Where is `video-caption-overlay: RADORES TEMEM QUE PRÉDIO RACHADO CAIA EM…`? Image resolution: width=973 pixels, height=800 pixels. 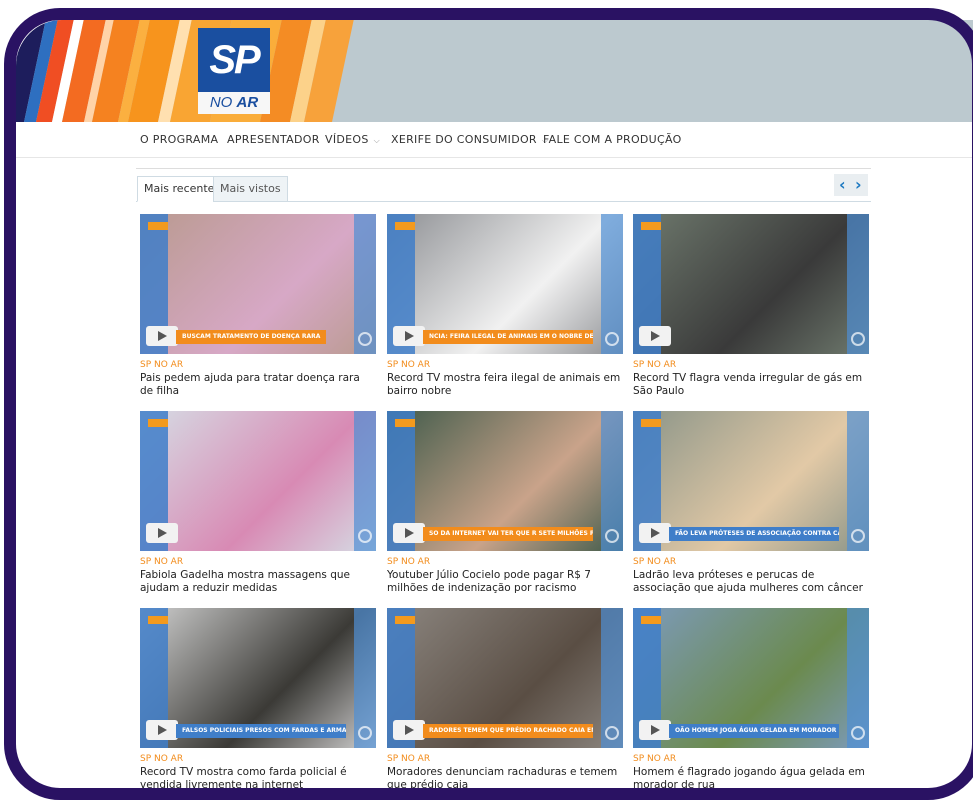
video-caption-overlay: RADORES TEMEM QUE PRÉDIO RACHADO CAIA EM… is located at coordinates (508, 731).